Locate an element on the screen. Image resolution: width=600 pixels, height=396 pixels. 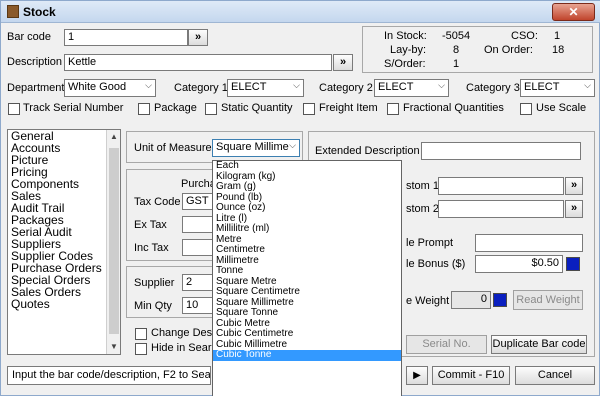
sale-prompt-input is located at coordinates (529, 243).